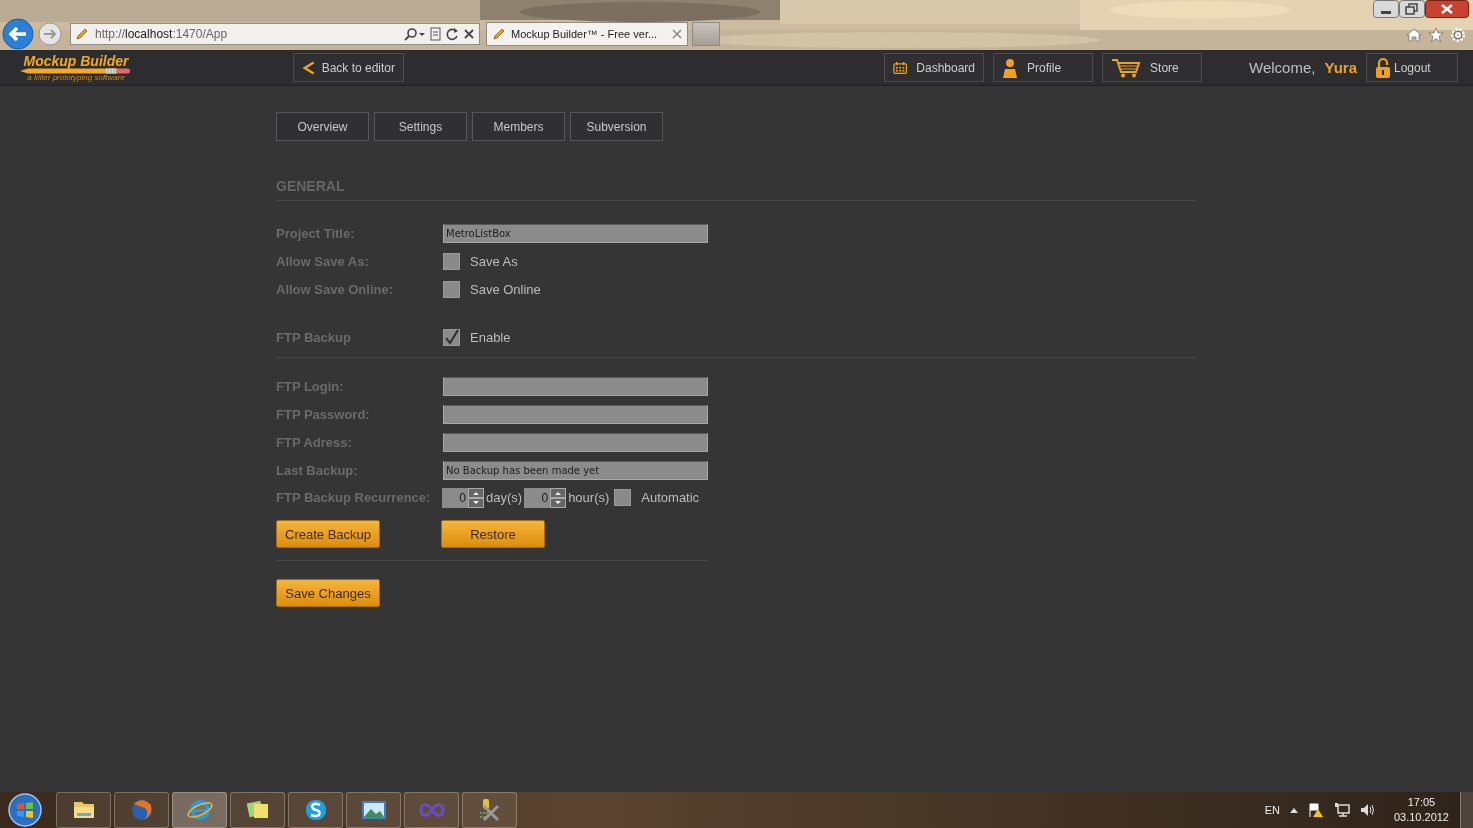 This screenshot has height=828, width=1473. What do you see at coordinates (1293, 810) in the screenshot?
I see `up-caret-icon` at bounding box center [1293, 810].